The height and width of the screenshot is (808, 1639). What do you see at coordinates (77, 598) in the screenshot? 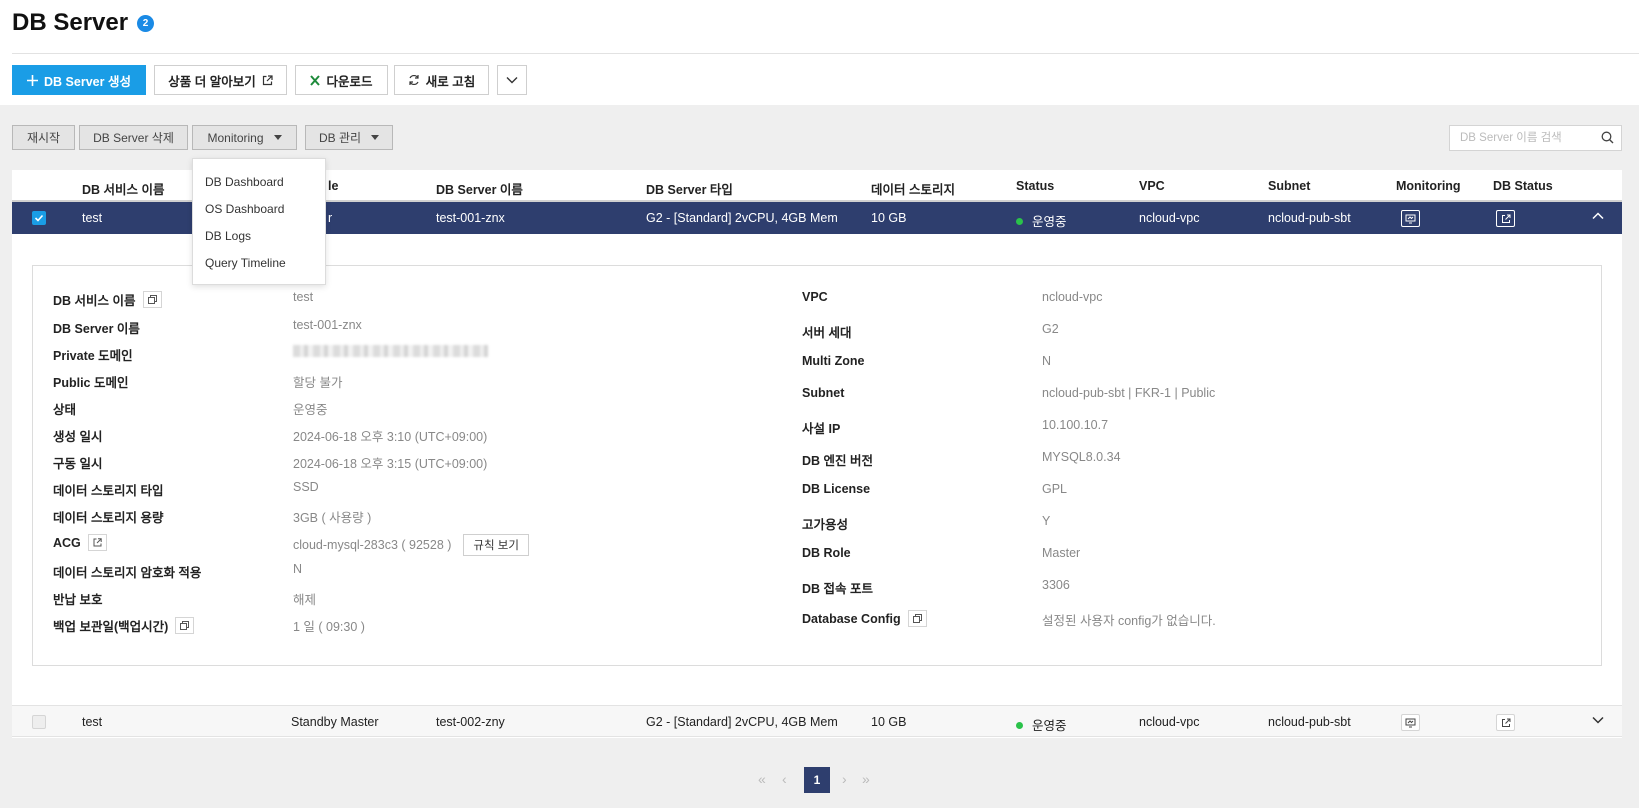
I see `detail-label: 반납 보호` at bounding box center [77, 598].